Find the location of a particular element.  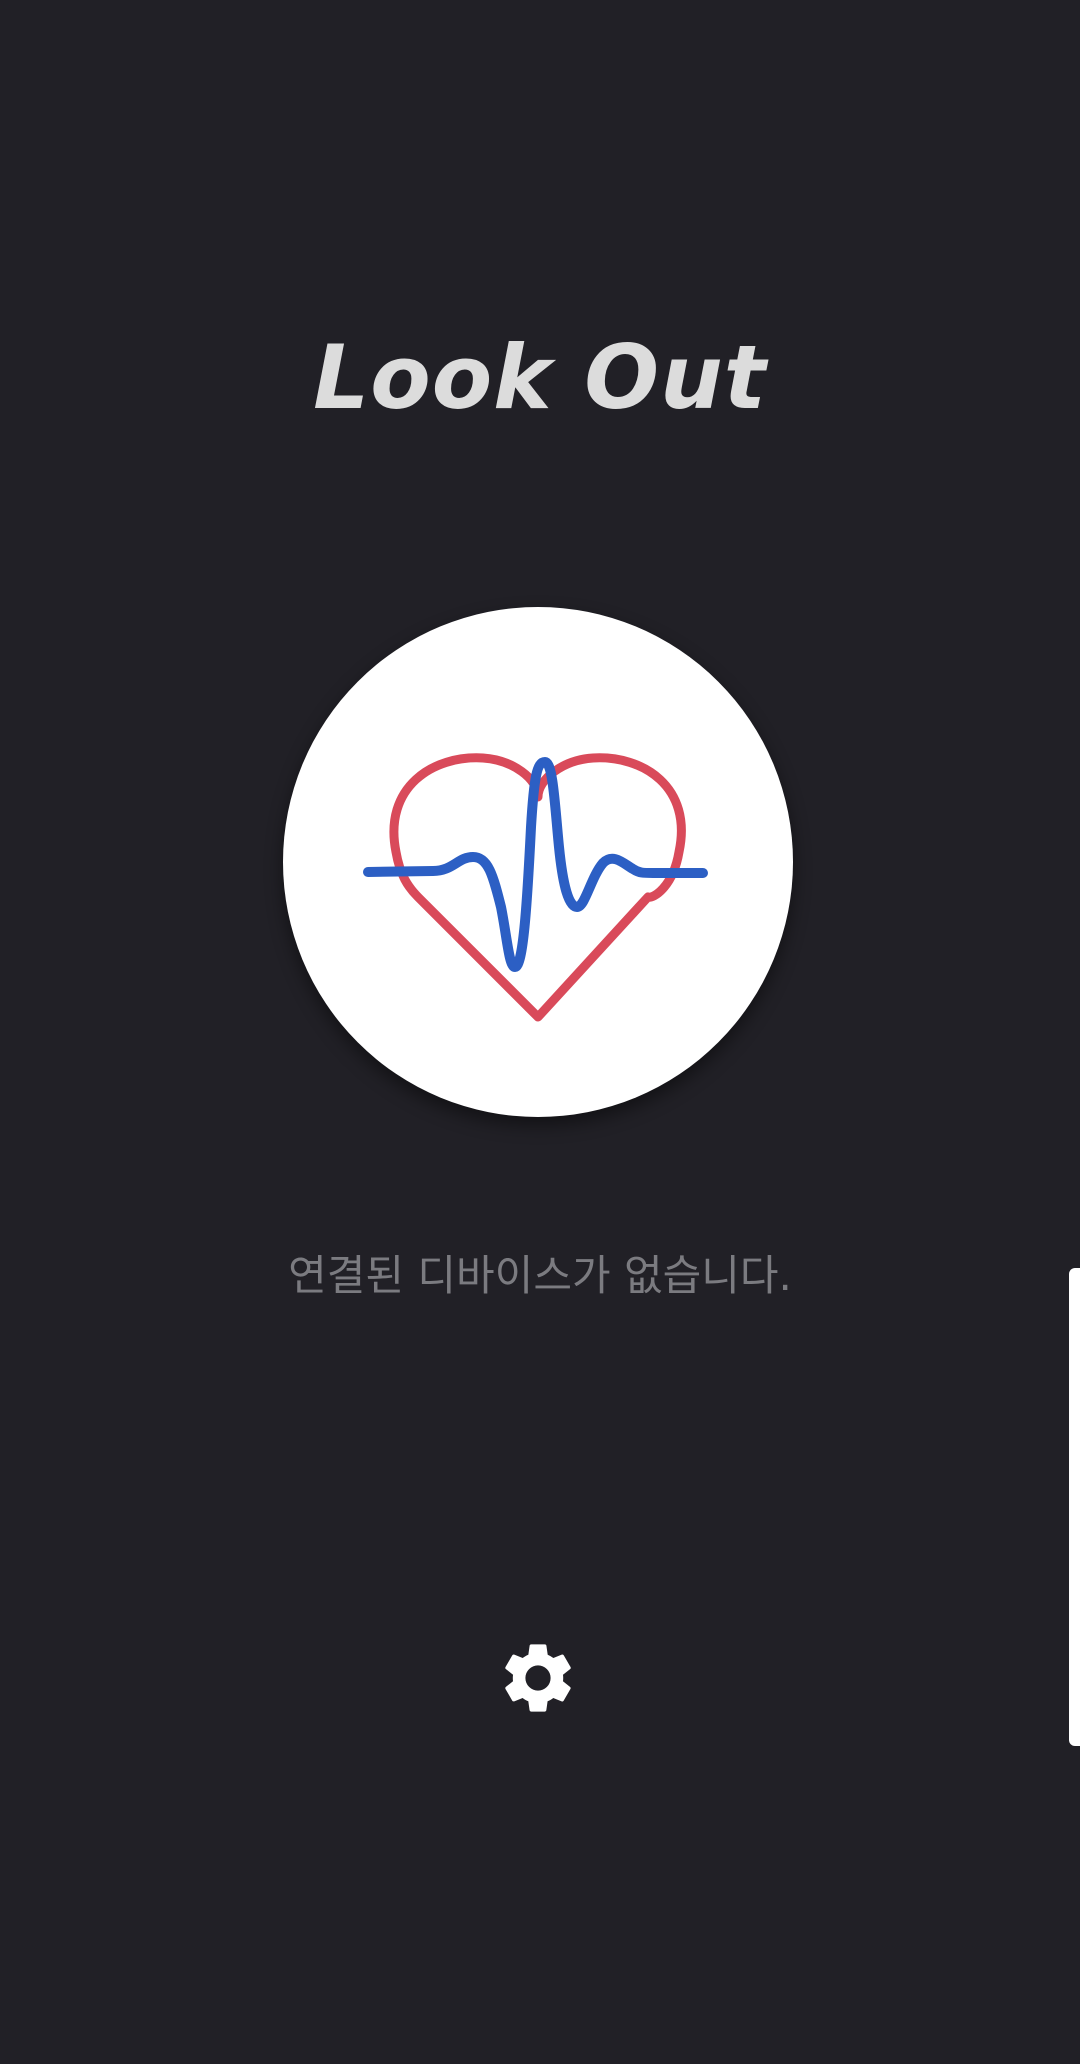

heart-monitor-button is located at coordinates (538, 862).